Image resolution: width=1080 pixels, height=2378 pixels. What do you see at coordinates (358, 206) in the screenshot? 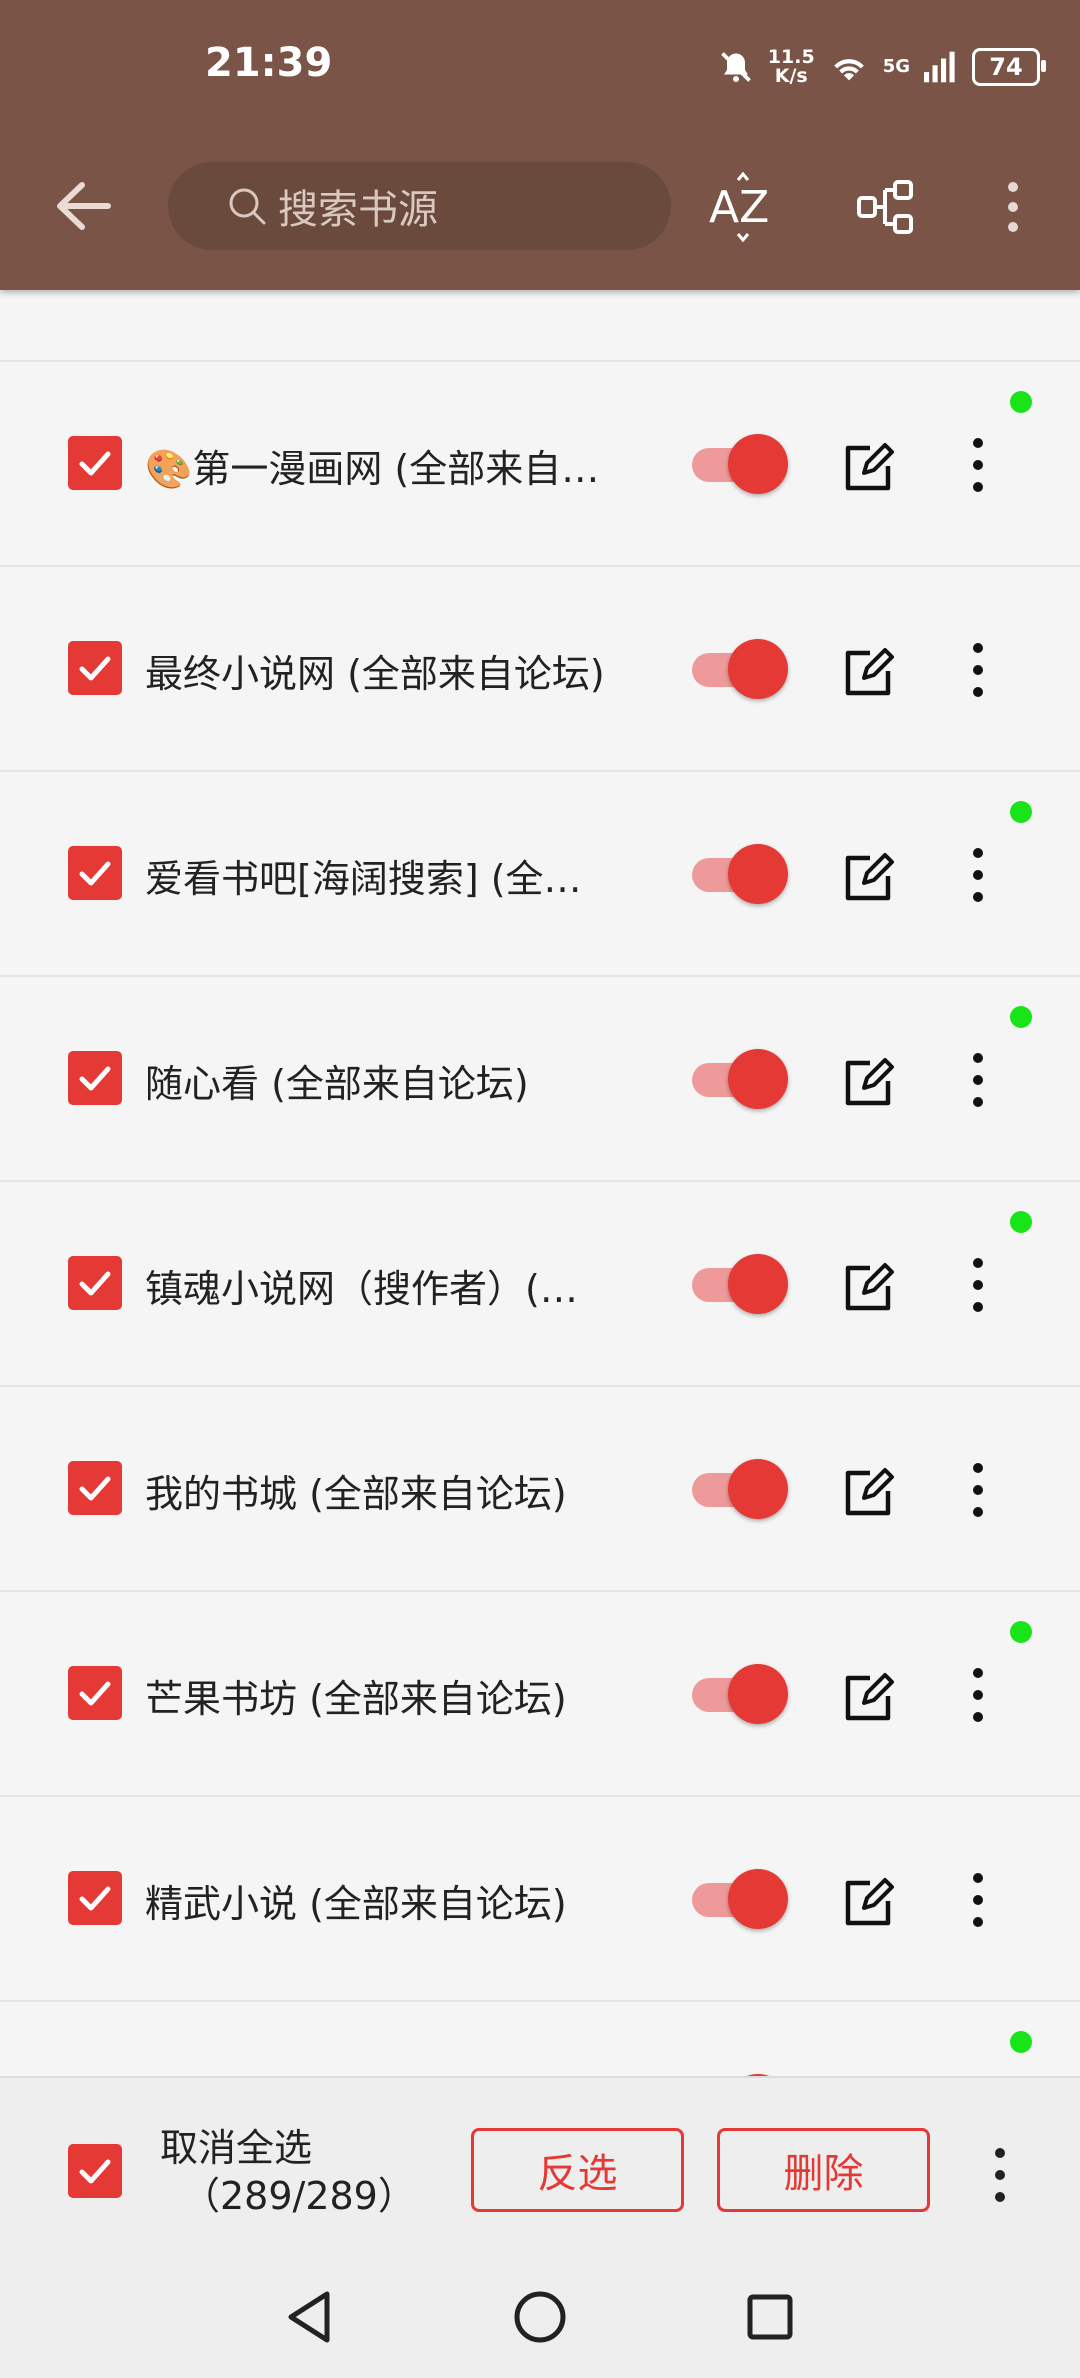
I see `search-input: 搜索书源` at bounding box center [358, 206].